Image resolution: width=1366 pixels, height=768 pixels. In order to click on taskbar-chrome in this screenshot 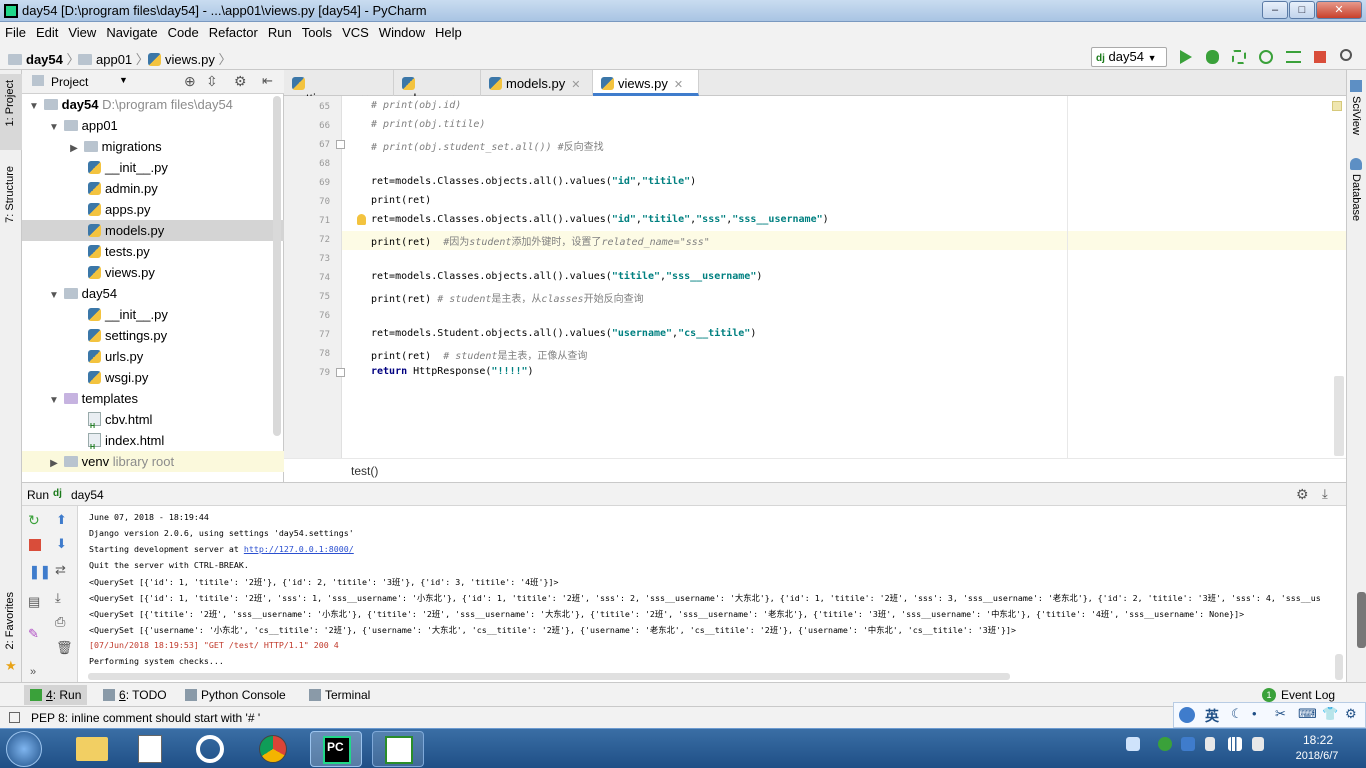, I will do `click(273, 749)`.